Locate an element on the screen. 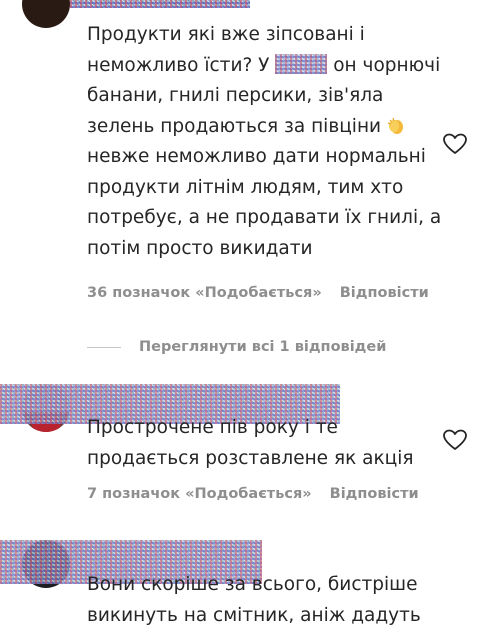 The height and width of the screenshot is (631, 493). username-redacted is located at coordinates (160, 4).